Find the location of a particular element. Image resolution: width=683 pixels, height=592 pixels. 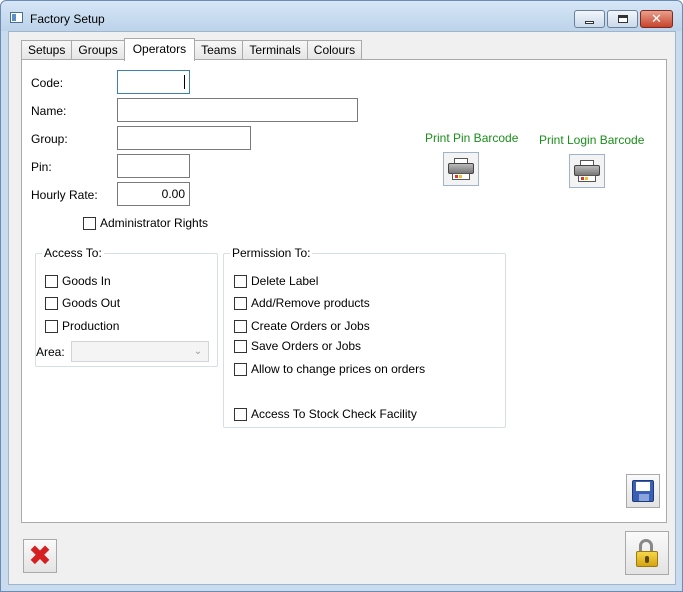

hourly-rate-value: 0.00 is located at coordinates (173, 194).